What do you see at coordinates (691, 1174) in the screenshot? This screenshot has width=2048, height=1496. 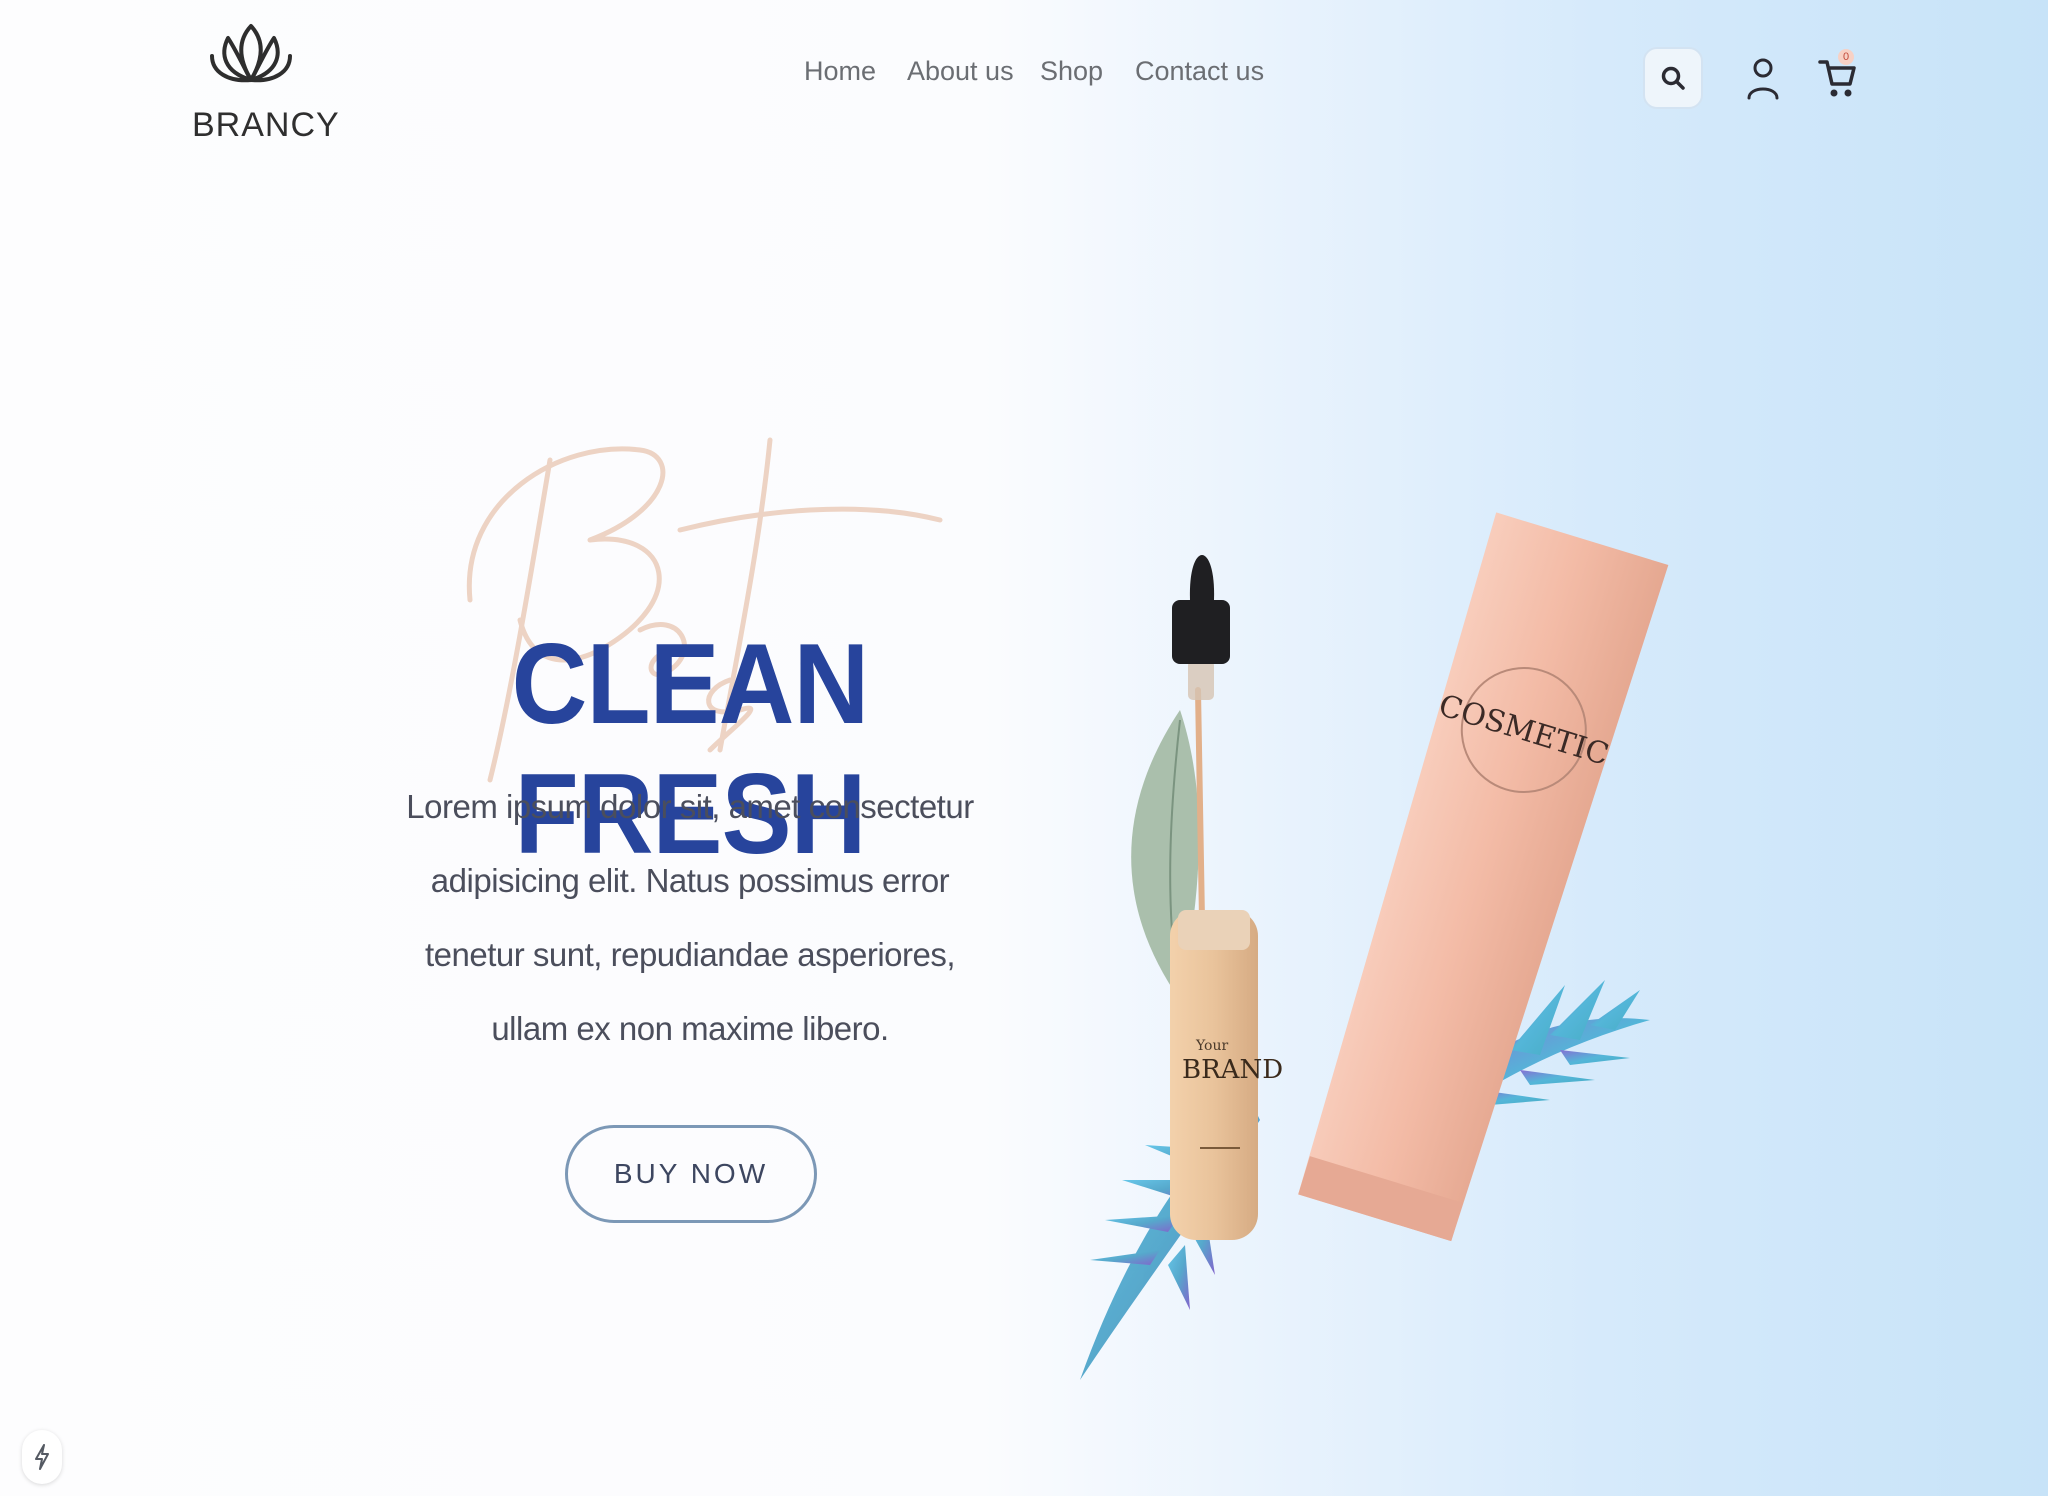 I see `buy-now-button: BUY NOW` at bounding box center [691, 1174].